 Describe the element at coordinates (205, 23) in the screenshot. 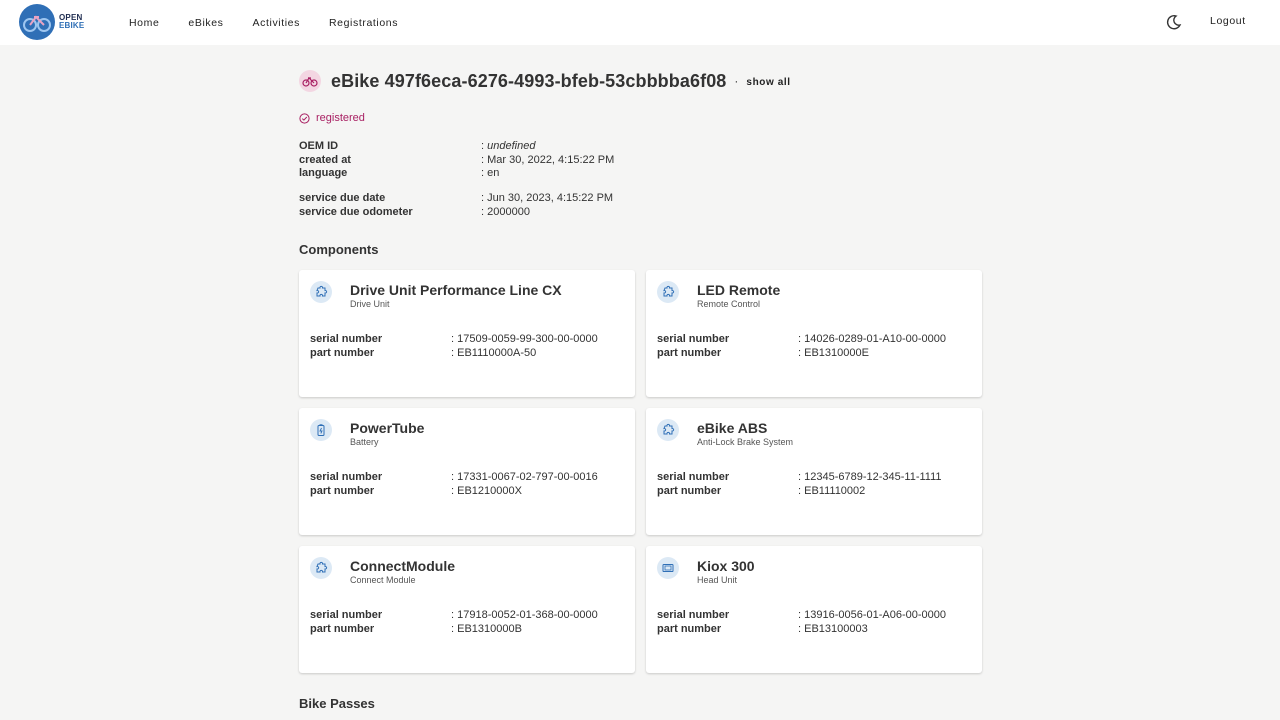

I see `nav-ebikes: eBikes` at that location.